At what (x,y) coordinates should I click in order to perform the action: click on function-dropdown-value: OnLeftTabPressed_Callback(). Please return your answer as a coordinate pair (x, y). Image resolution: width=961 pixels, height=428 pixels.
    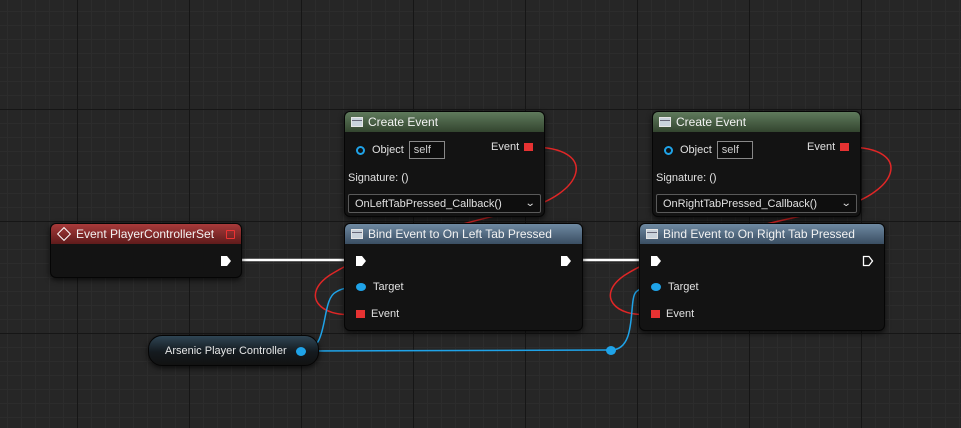
    Looking at the image, I should click on (428, 203).